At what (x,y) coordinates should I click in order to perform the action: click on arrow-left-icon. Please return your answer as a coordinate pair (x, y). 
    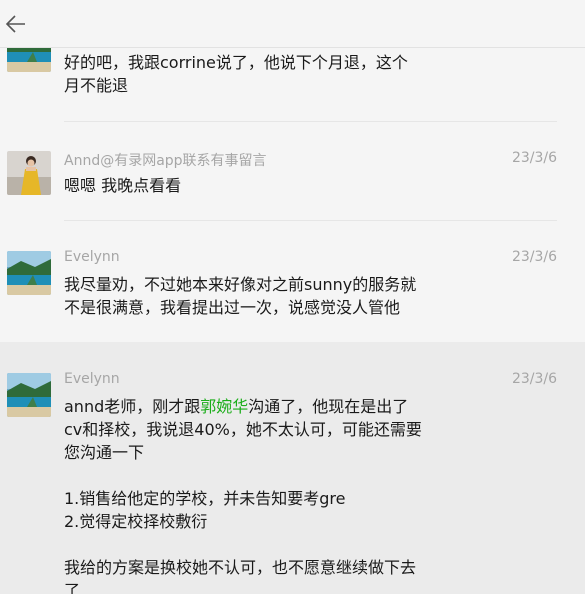
    Looking at the image, I should click on (15, 24).